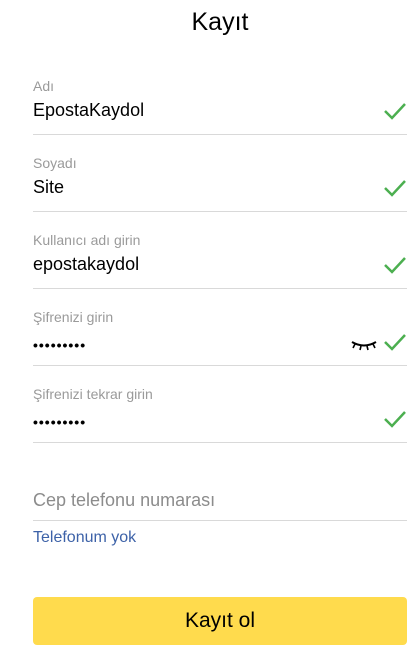 Image resolution: width=414 pixels, height=653 pixels. I want to click on phone-field: Cep telefonu numarası, so click(220, 499).